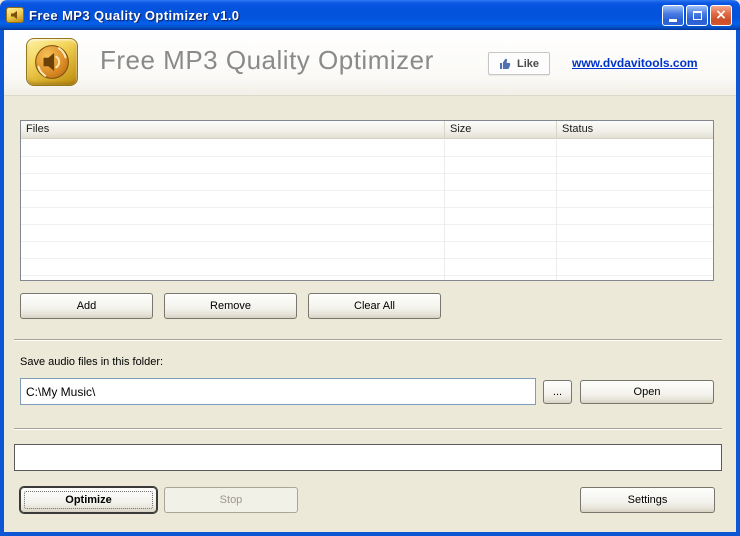 The height and width of the screenshot is (536, 740). What do you see at coordinates (635, 129) in the screenshot?
I see `column-header-status: Status` at bounding box center [635, 129].